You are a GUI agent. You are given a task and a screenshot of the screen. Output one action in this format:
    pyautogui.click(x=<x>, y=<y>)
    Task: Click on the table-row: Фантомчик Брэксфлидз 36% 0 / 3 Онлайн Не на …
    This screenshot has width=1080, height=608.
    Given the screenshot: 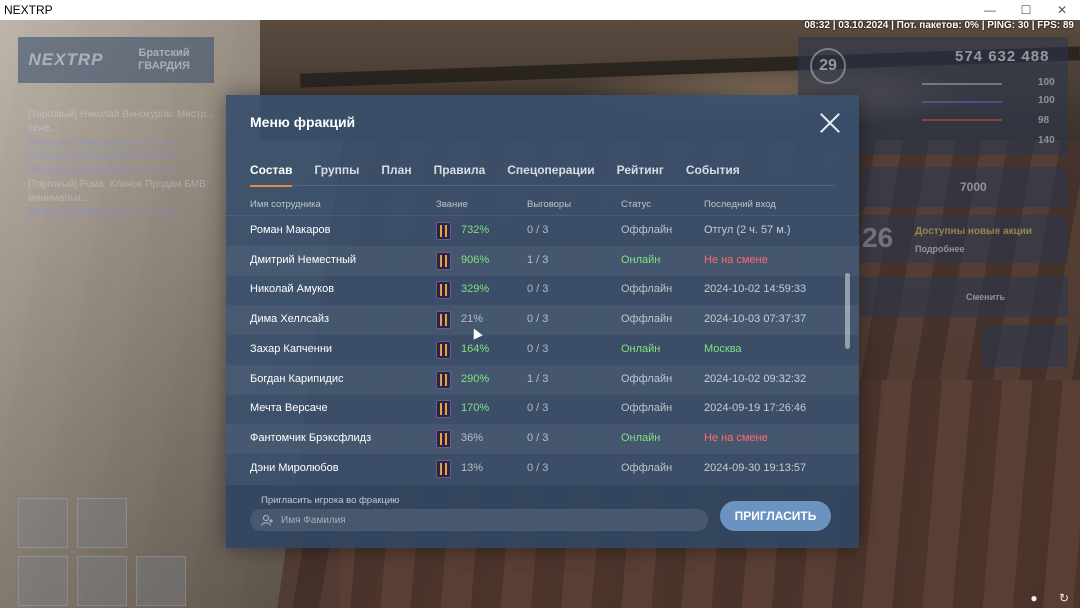 What is the action you would take?
    pyautogui.click(x=542, y=438)
    